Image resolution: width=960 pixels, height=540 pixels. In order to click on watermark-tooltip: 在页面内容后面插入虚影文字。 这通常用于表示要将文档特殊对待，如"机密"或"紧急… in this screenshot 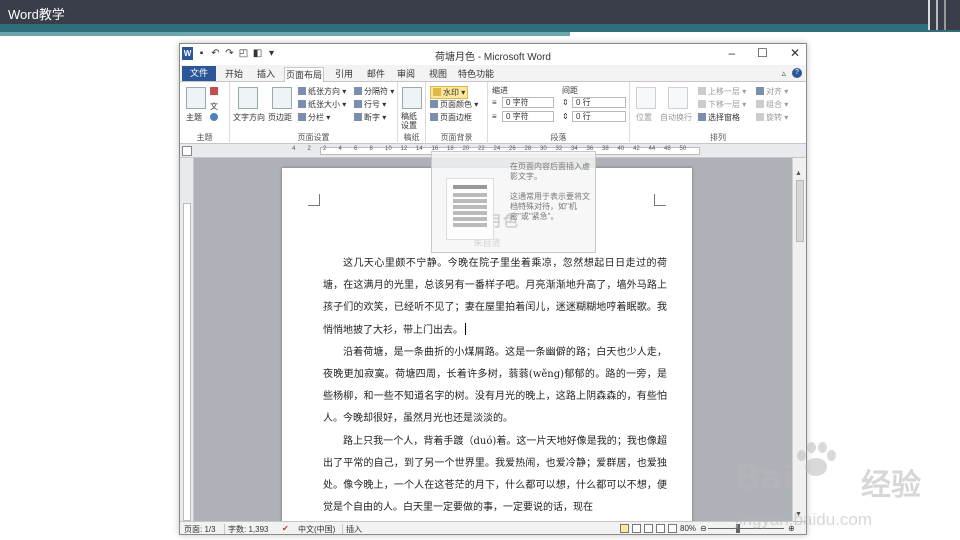, I will do `click(513, 202)`.